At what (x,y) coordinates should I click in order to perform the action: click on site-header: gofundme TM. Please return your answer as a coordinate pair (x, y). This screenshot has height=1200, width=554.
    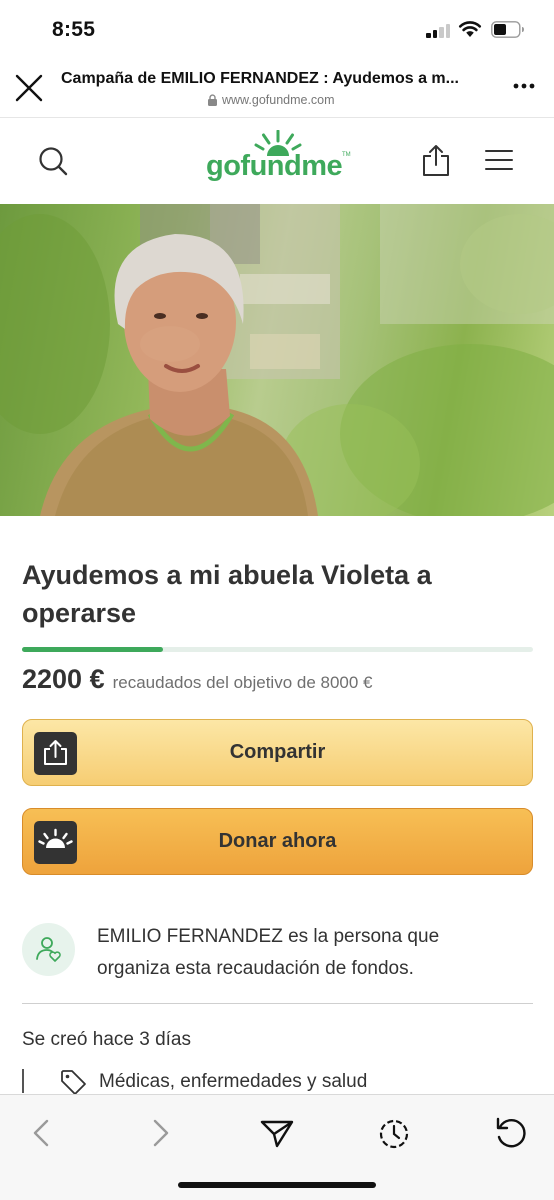
    Looking at the image, I should click on (277, 161).